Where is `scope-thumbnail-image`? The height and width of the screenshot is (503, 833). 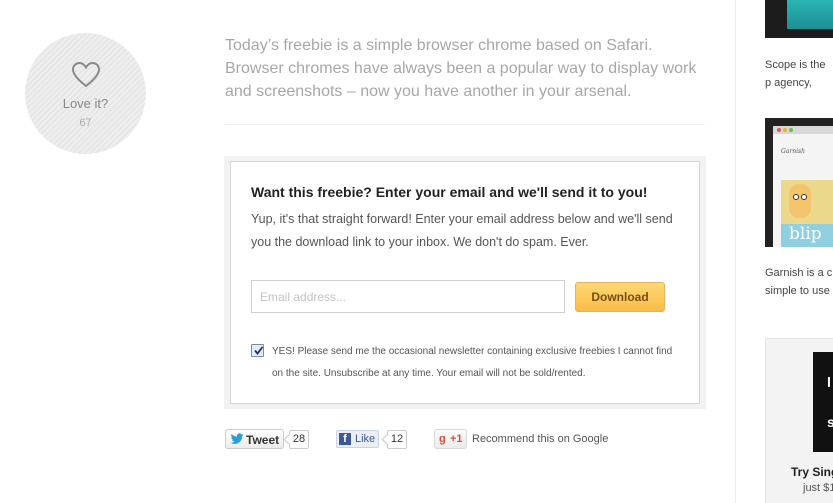 scope-thumbnail-image is located at coordinates (810, 14).